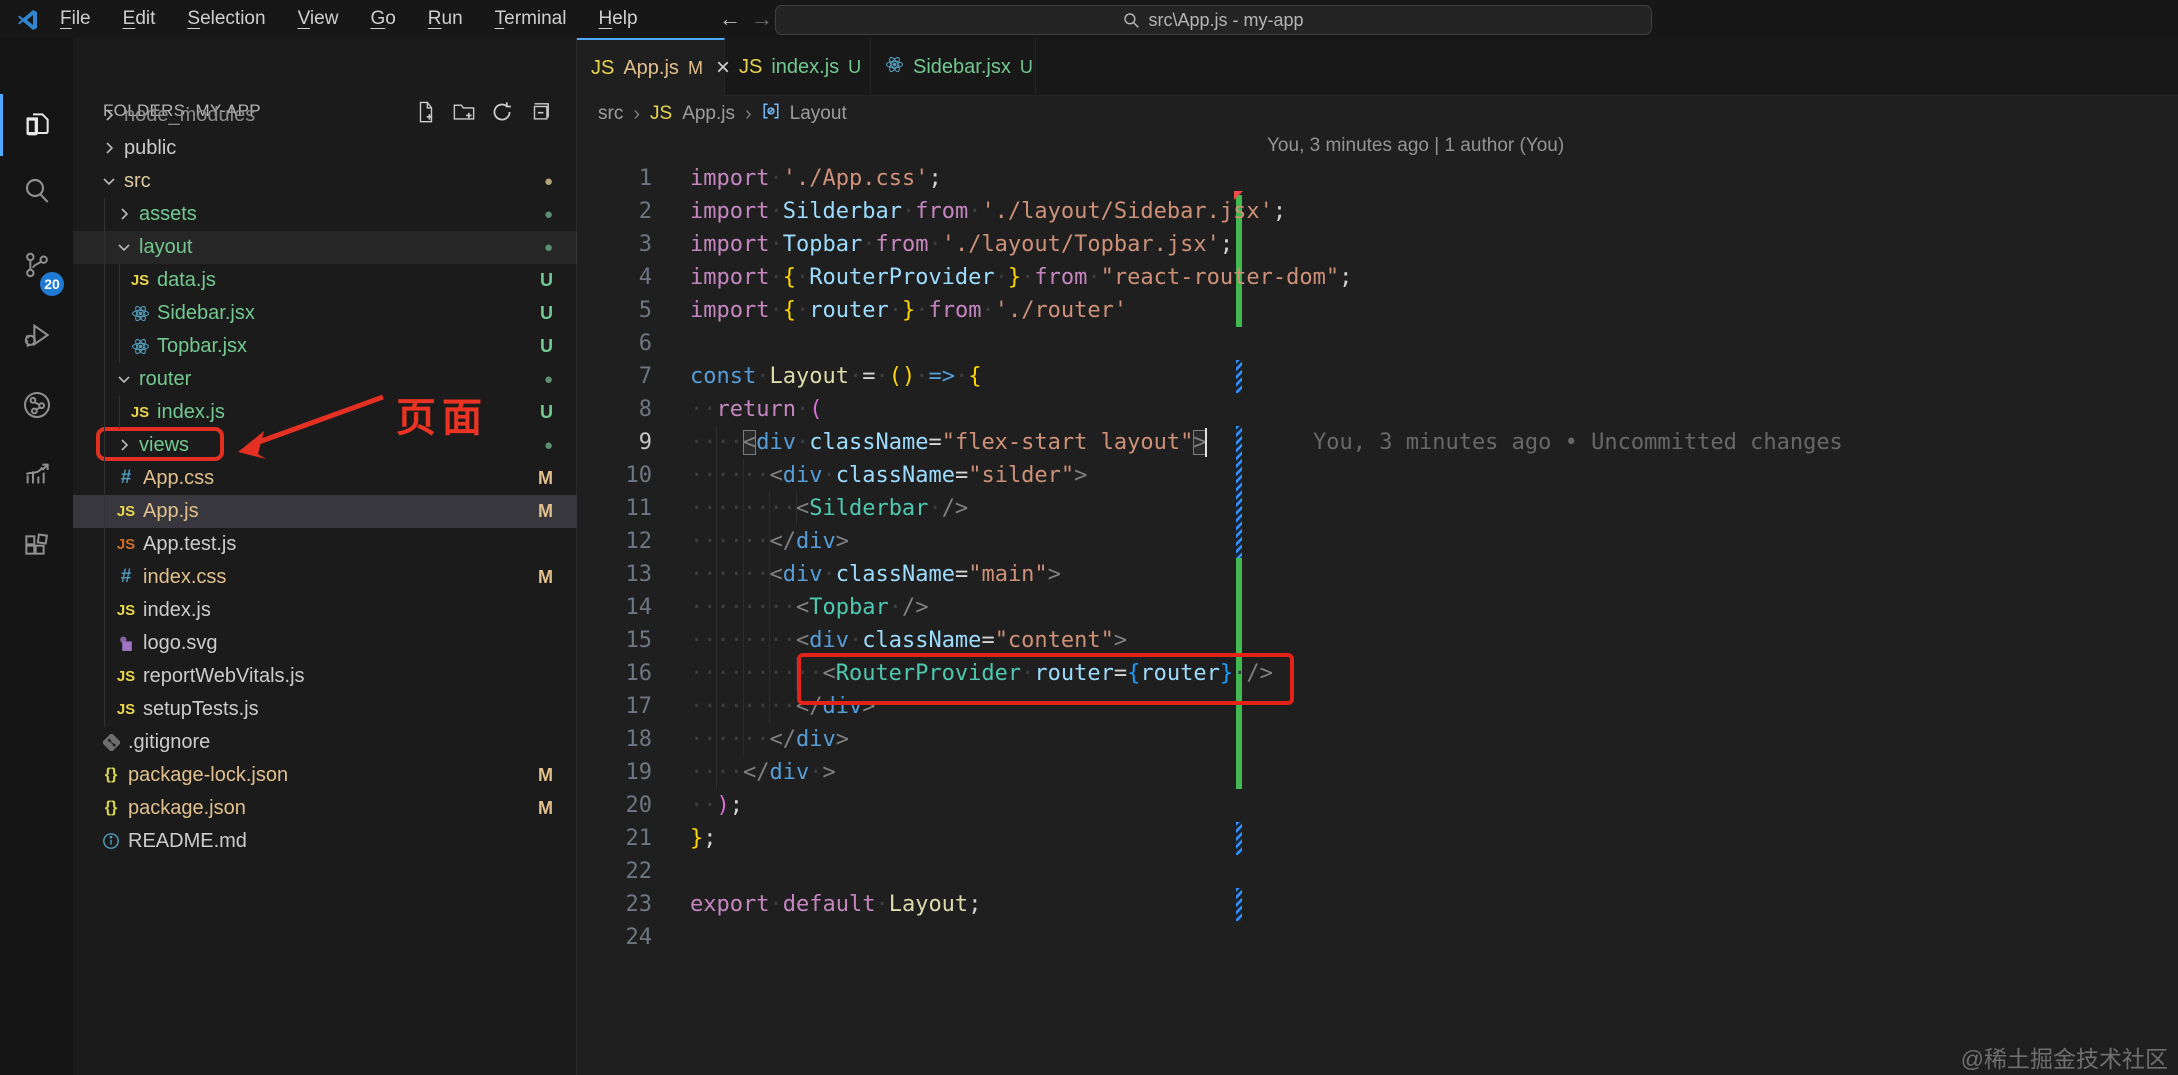 The width and height of the screenshot is (2178, 1075). Describe the element at coordinates (36, 190) in the screenshot. I see `search-view-icon` at that location.